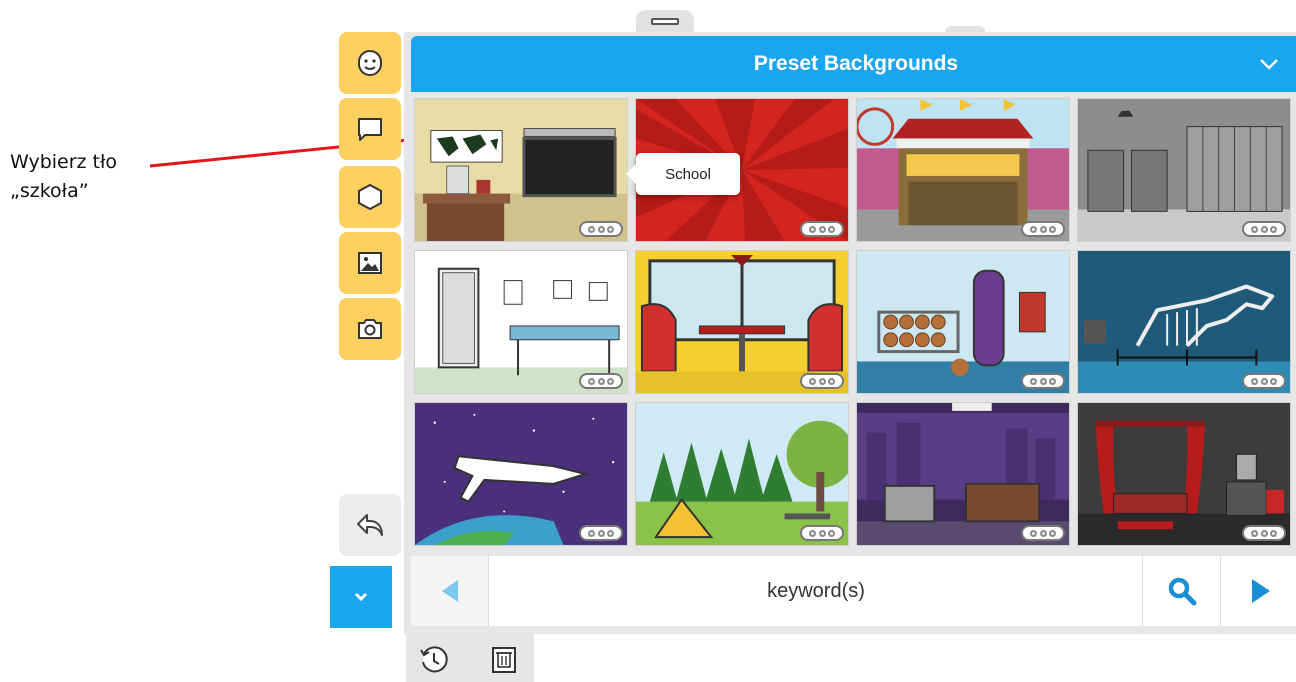  I want to click on trash-icon, so click(504, 660).